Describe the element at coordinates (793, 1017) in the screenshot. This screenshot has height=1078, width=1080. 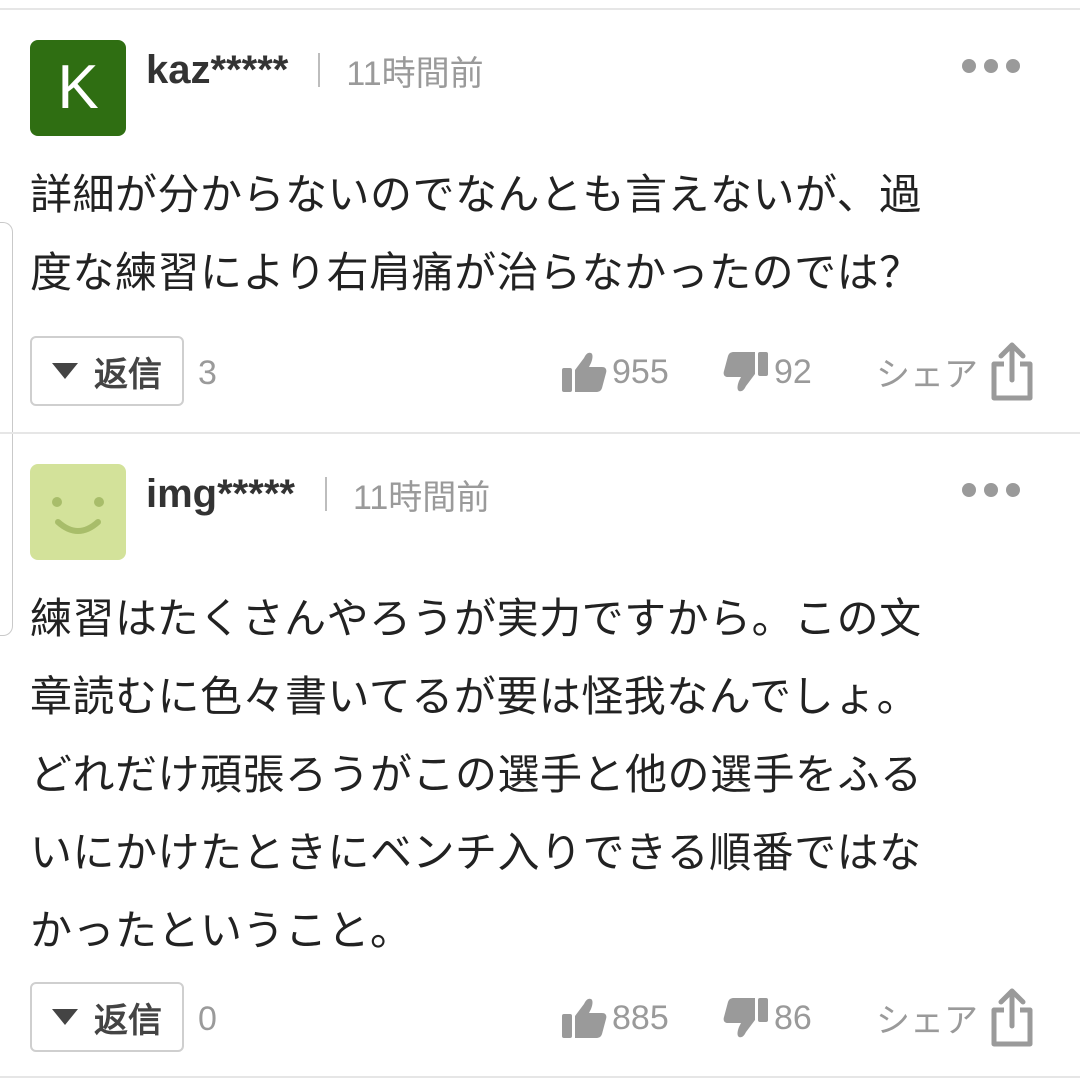
I see `dislike-count: 86` at that location.